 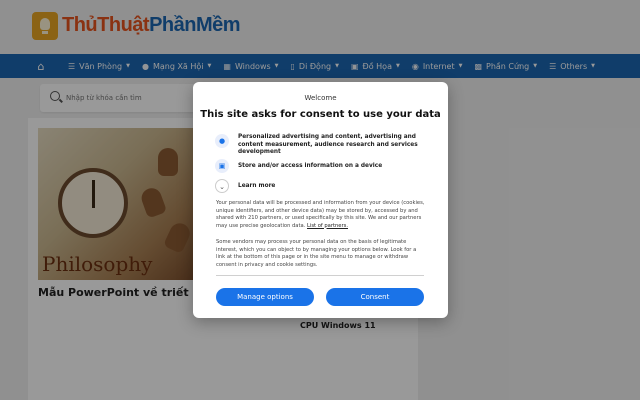 What do you see at coordinates (320, 98) in the screenshot?
I see `dialog-welcome: Welcome` at bounding box center [320, 98].